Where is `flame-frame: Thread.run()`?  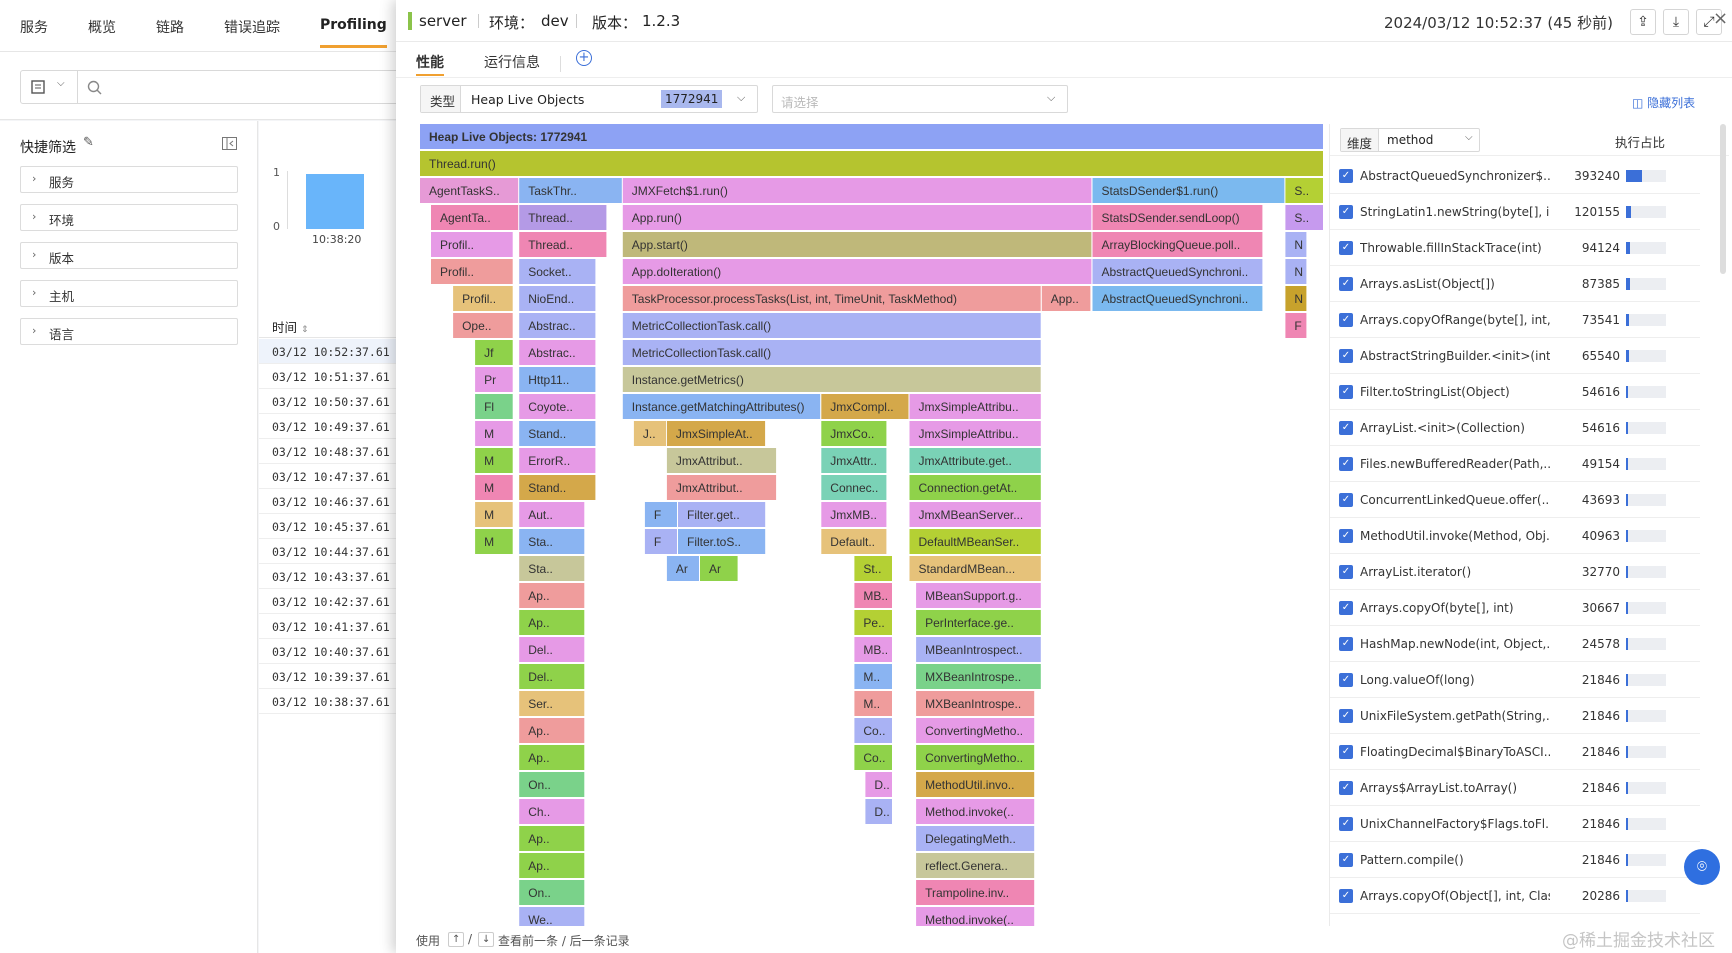
flame-frame: Thread.run() is located at coordinates (871, 163).